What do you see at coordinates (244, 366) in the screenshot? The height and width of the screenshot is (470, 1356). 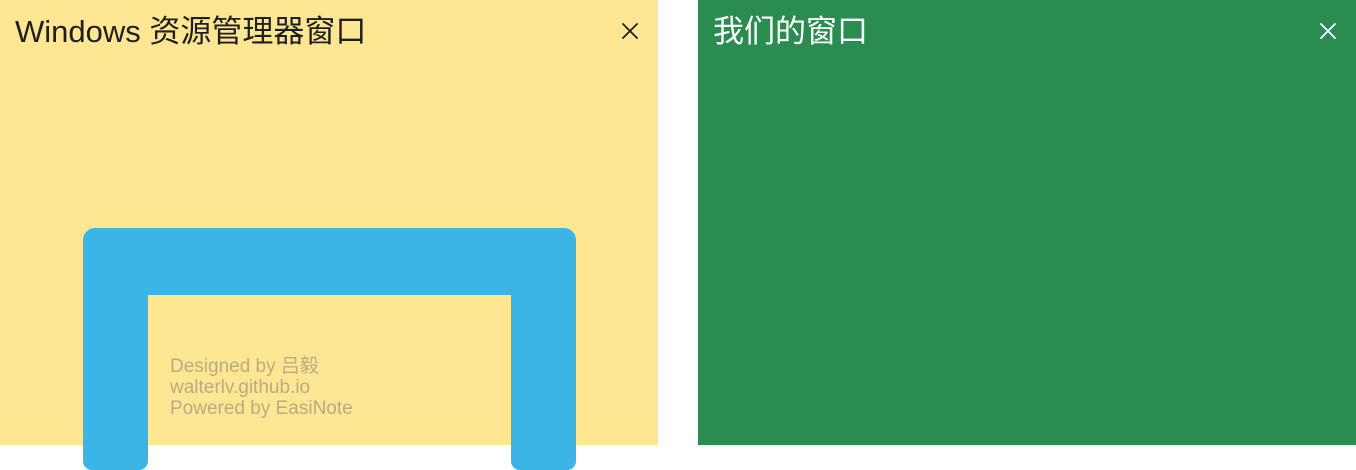 I see `credit-designer: Designed by 吕毅` at bounding box center [244, 366].